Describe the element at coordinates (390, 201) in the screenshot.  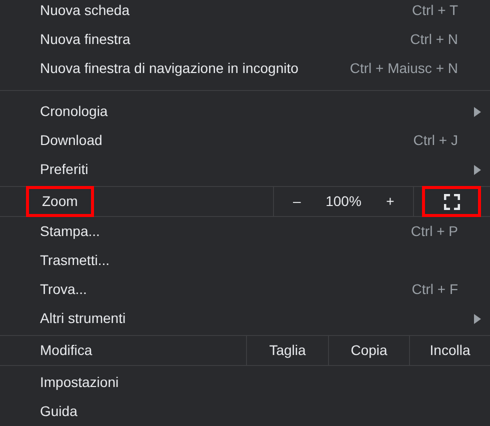
I see `zoom-in-button: +` at that location.